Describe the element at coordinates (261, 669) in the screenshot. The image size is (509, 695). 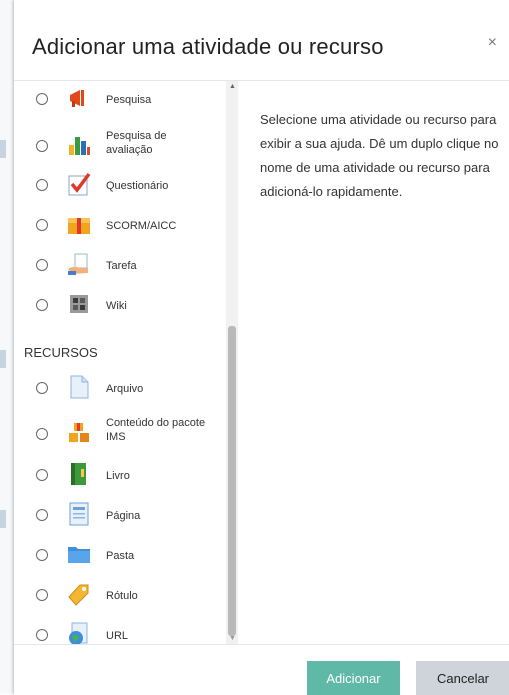
I see `dialog-footer: Adicionar Cancelar` at that location.